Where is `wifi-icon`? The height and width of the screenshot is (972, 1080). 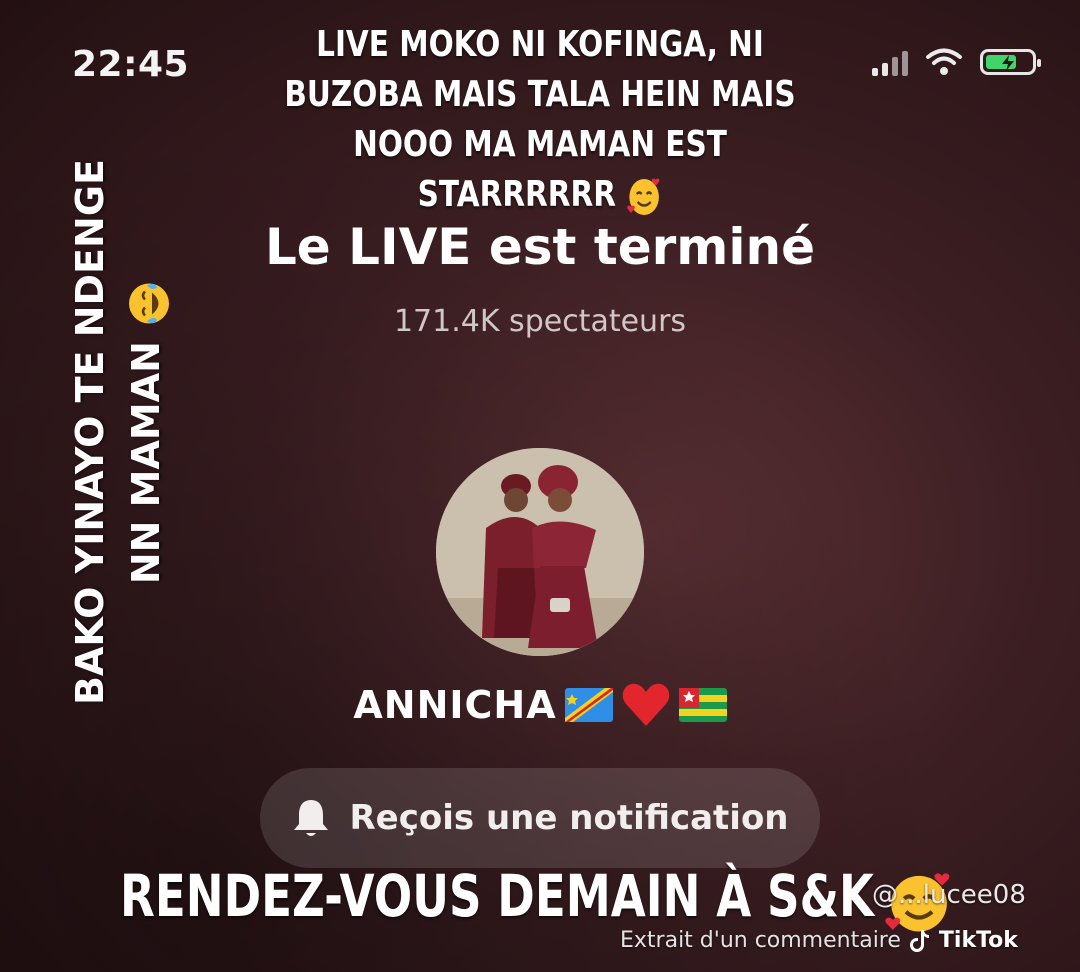 wifi-icon is located at coordinates (944, 61).